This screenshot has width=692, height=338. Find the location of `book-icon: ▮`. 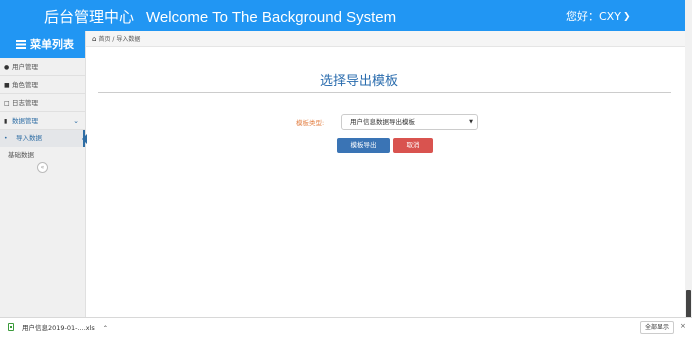

book-icon: ▮ is located at coordinates (6, 121).